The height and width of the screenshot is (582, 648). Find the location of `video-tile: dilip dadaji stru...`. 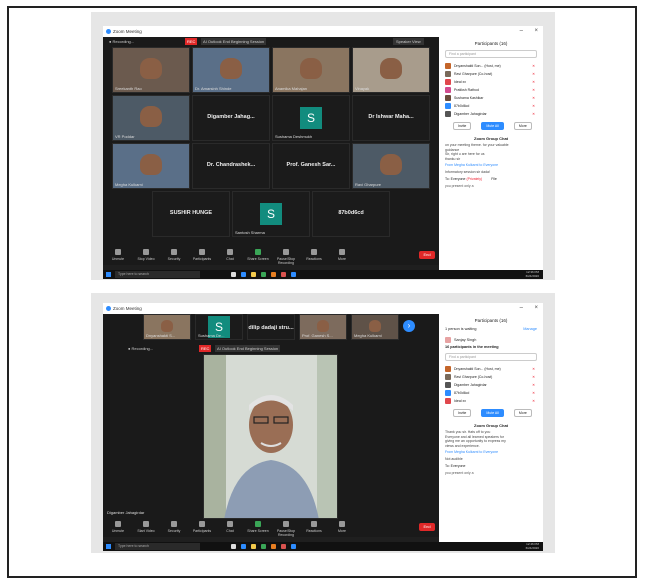

video-tile: dilip dadaji stru... is located at coordinates (271, 327).